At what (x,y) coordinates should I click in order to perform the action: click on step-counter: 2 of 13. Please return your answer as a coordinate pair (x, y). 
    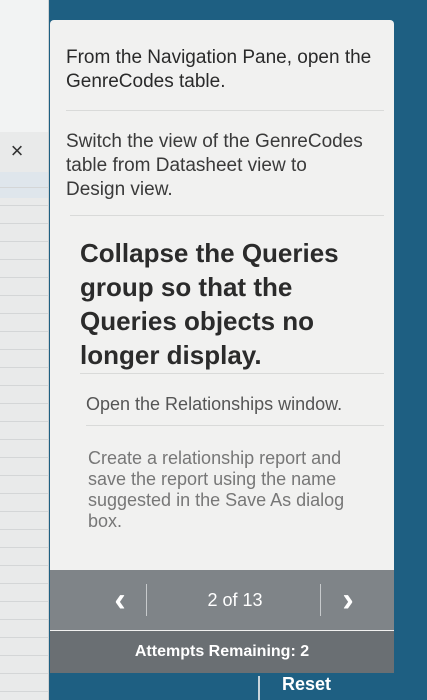
    Looking at the image, I should click on (235, 600).